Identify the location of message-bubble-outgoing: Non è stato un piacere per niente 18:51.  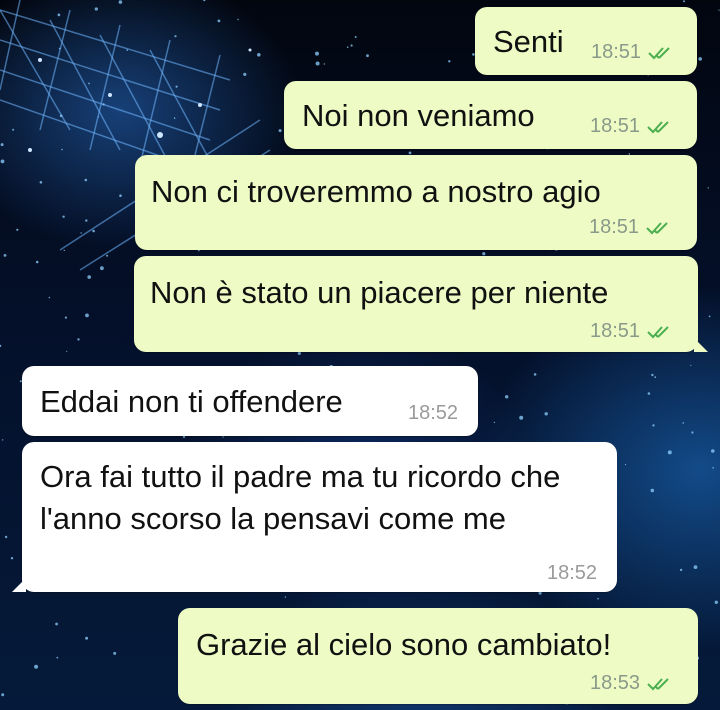
(421, 304).